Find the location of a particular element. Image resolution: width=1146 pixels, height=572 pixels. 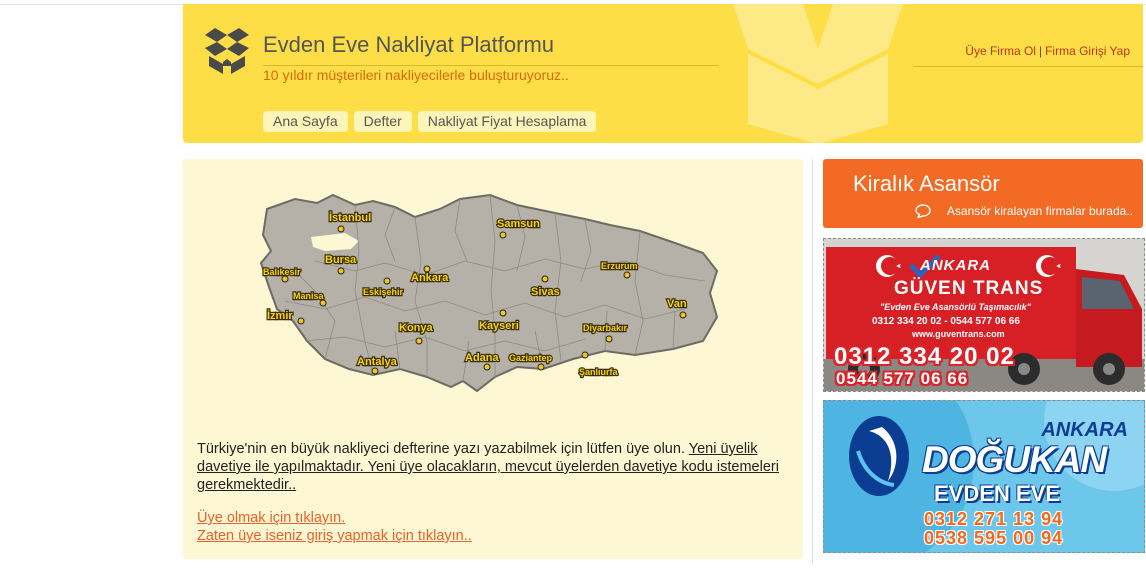

column-divider is located at coordinates (812, 361).